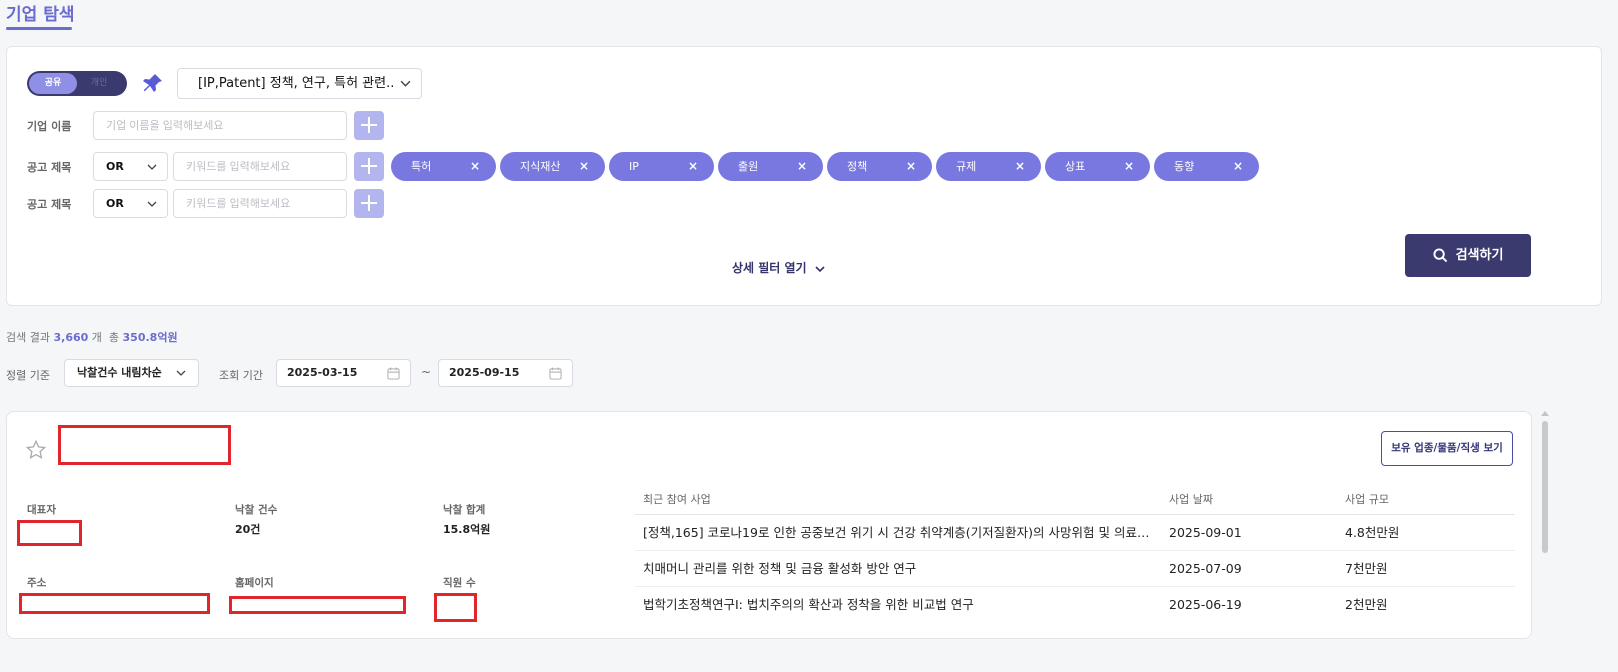  I want to click on scrollbar-thumb, so click(1545, 487).